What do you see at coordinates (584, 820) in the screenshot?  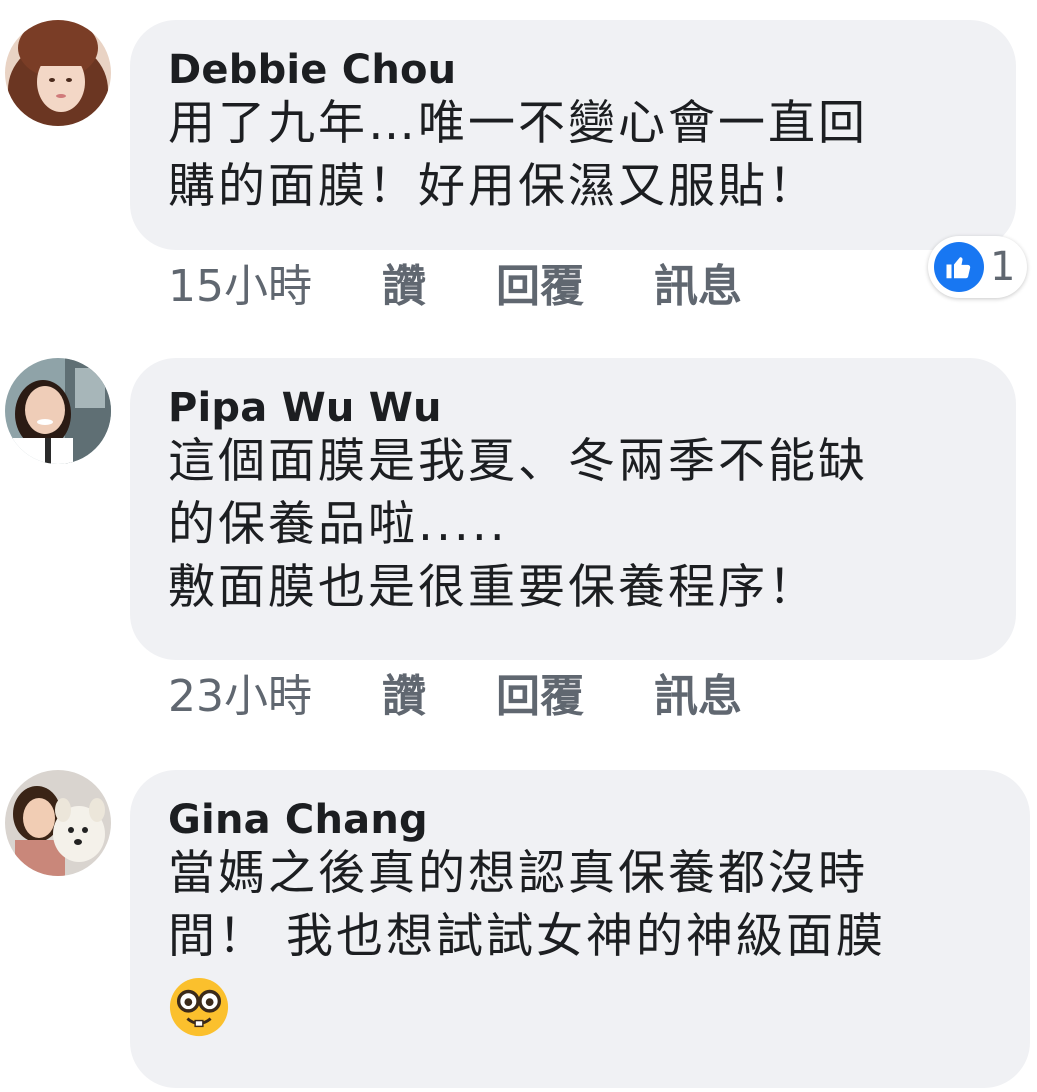 I see `comment-author: Gina Chang` at bounding box center [584, 820].